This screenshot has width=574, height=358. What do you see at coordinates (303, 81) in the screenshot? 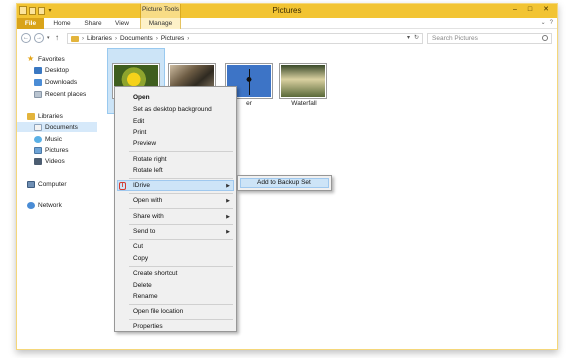
I see `file-thumbnail-waterfall` at bounding box center [303, 81].